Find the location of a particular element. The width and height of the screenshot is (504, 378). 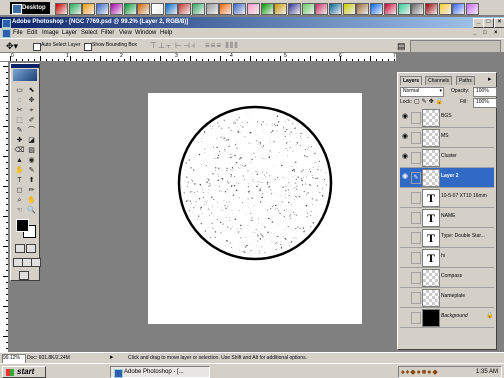

jump-to-imageready-icon is located at coordinates (24, 275).